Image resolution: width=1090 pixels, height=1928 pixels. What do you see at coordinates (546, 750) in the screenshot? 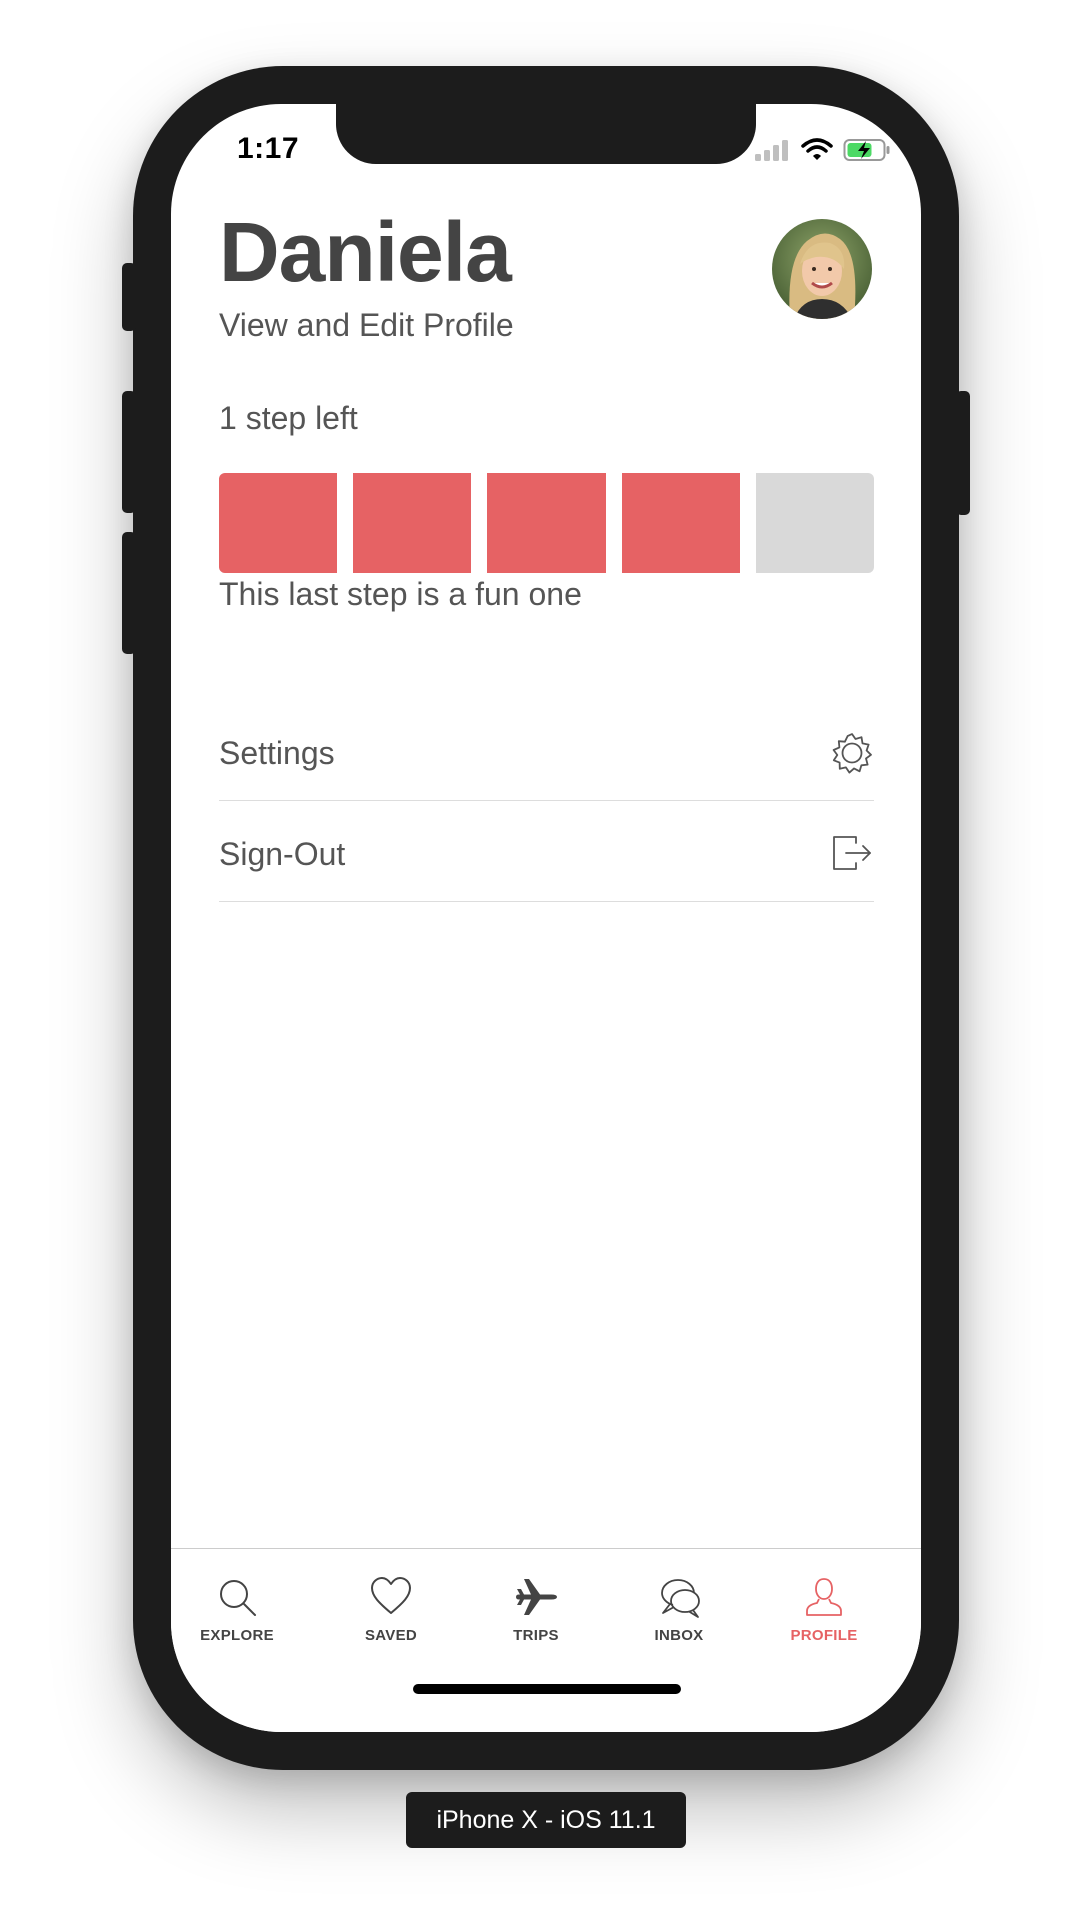
I see `settings-row: Settings` at bounding box center [546, 750].